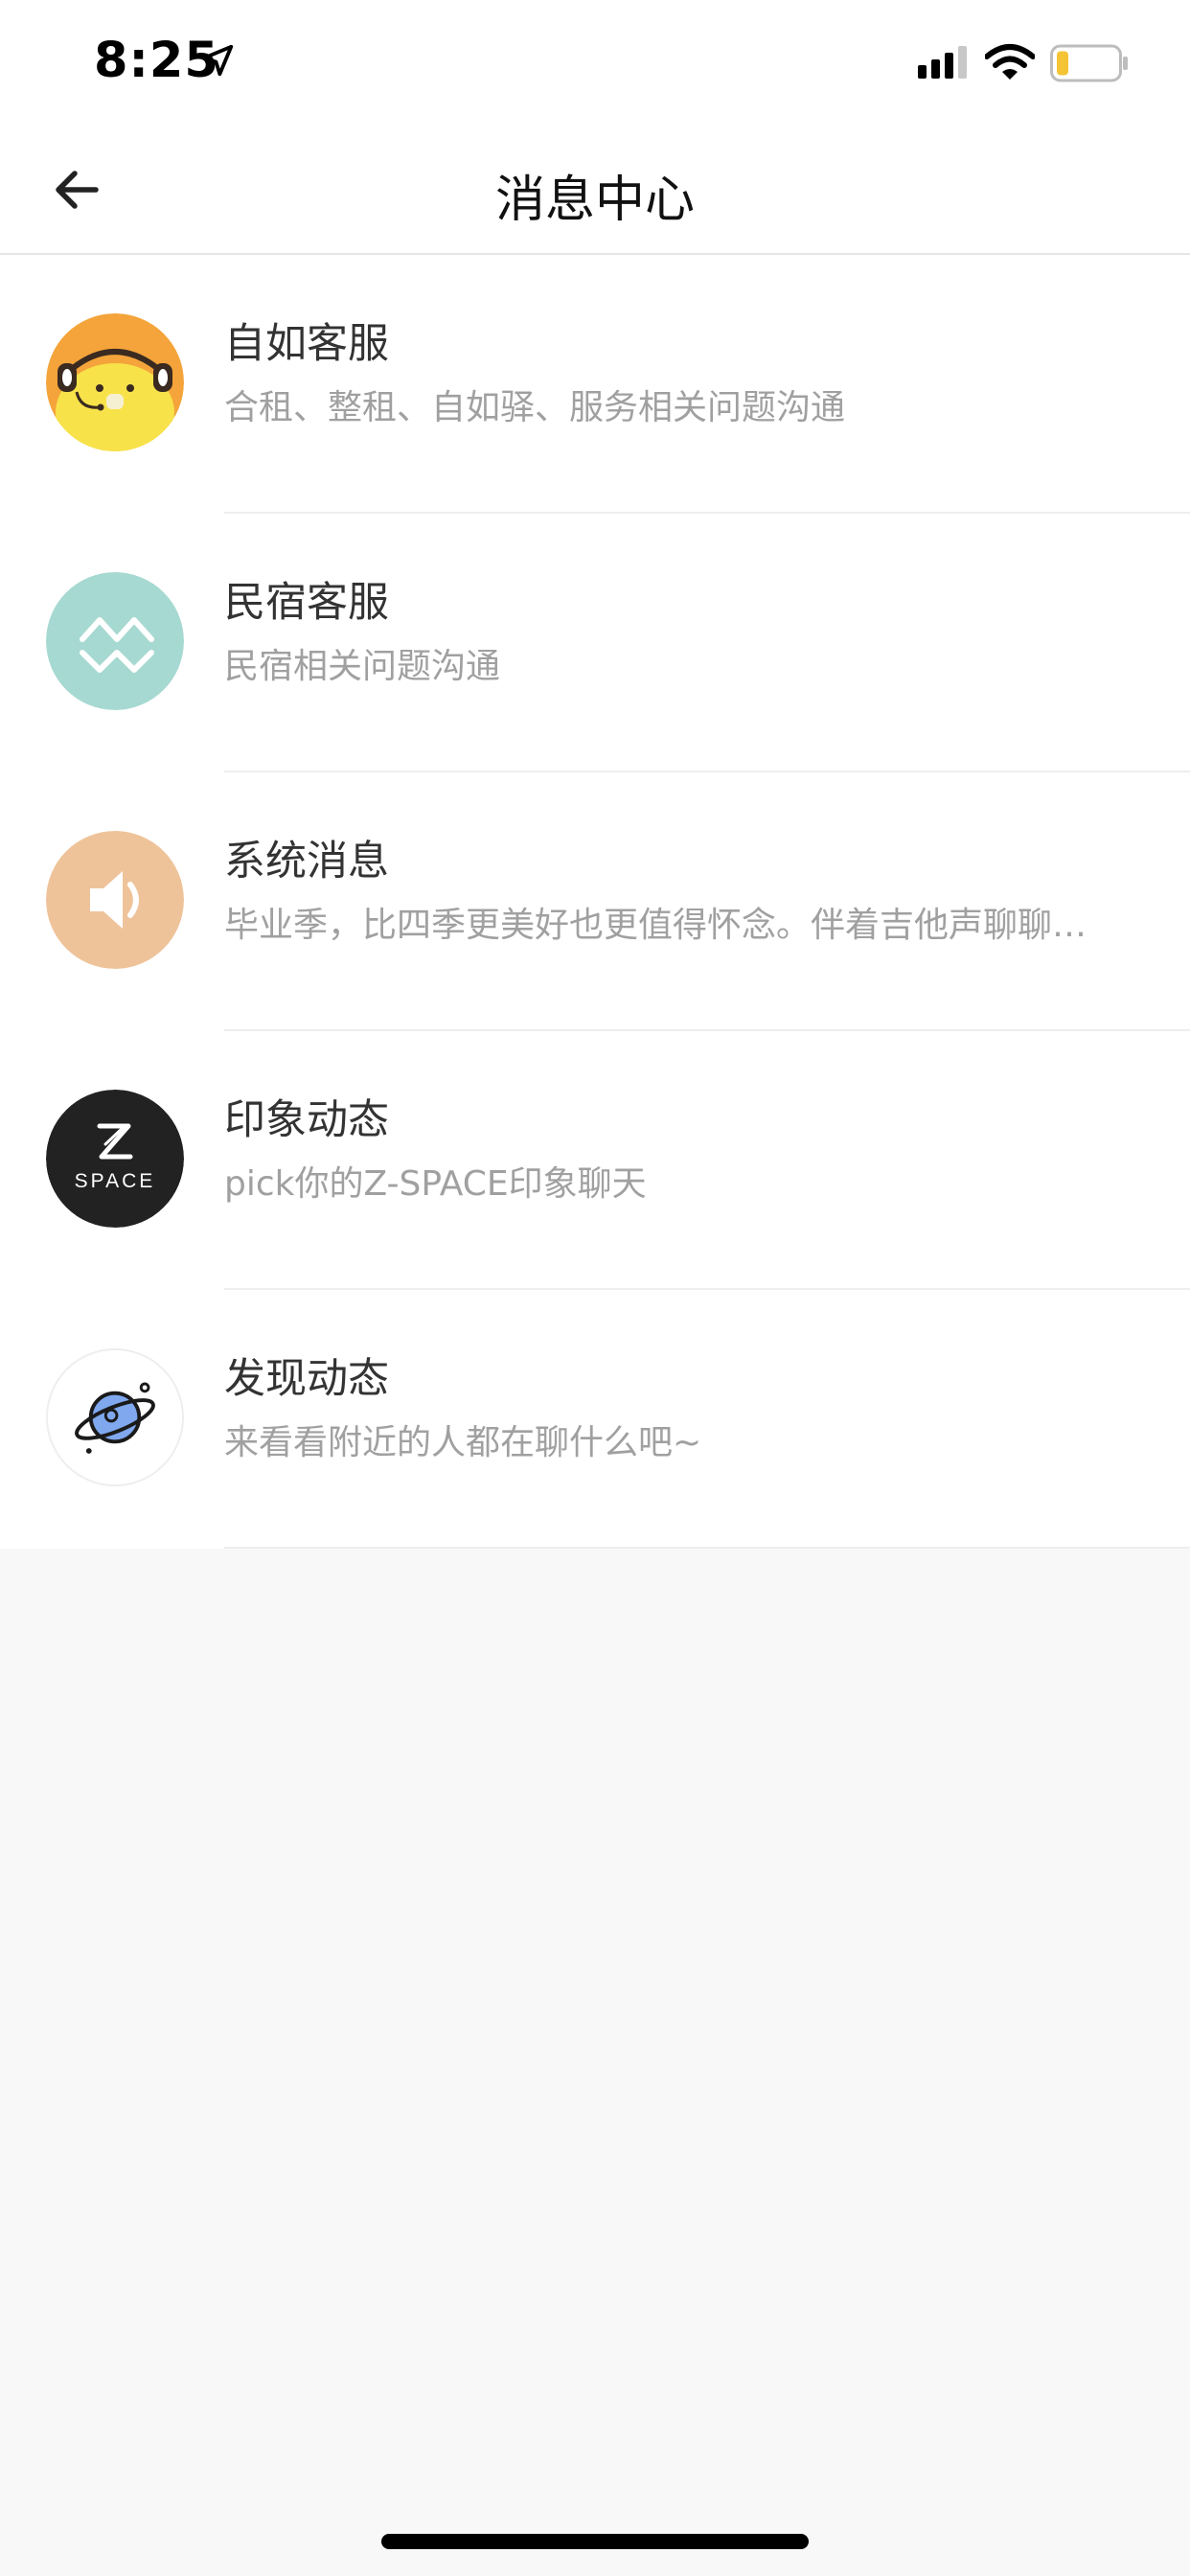 The image size is (1190, 2576). I want to click on minsu-logo-avatar, so click(115, 641).